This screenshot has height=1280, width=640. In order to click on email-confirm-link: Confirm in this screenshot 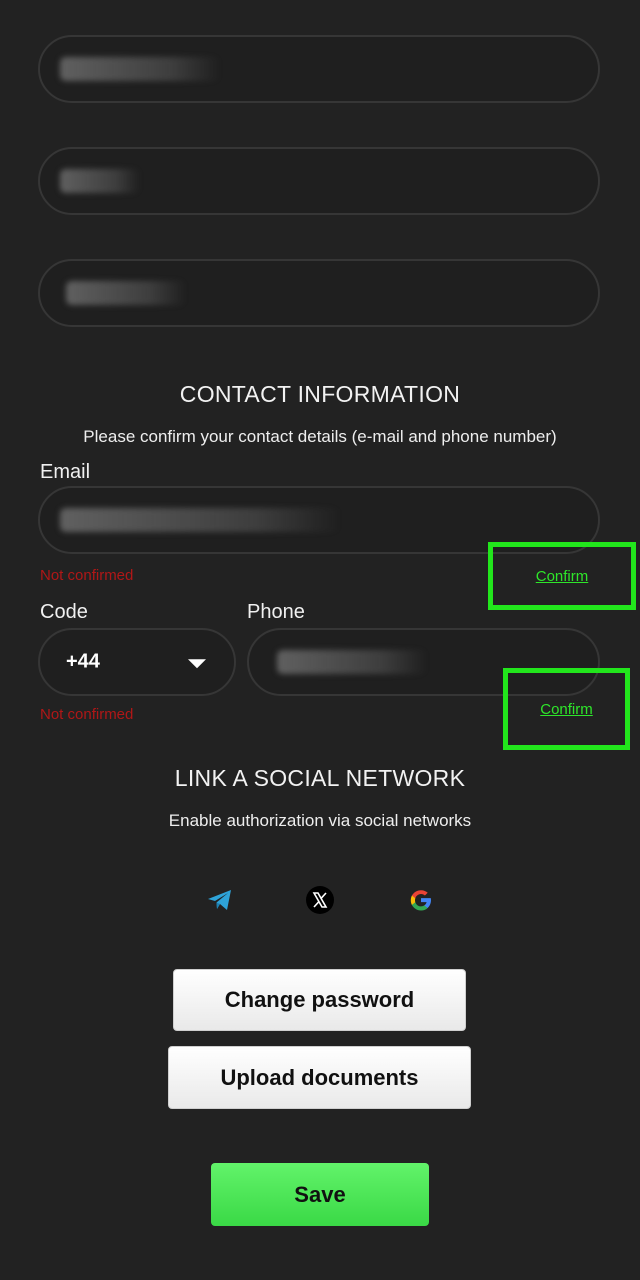, I will do `click(562, 576)`.